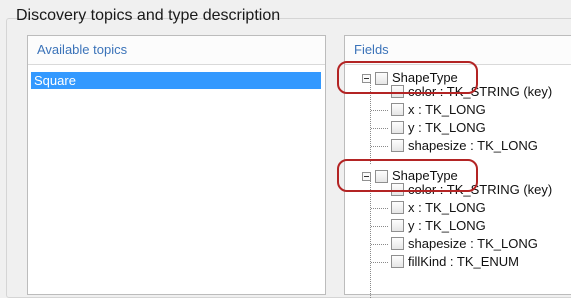  Describe the element at coordinates (464, 261) in the screenshot. I see `field-fillkind: fillKind : TK_ENUM` at that location.